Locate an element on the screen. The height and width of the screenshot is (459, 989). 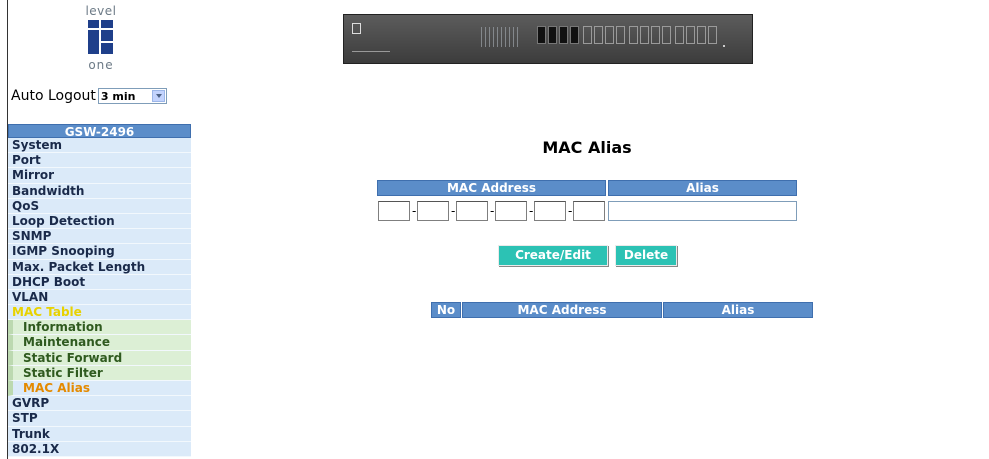
mac-address-header: MAC Address is located at coordinates (491, 188).